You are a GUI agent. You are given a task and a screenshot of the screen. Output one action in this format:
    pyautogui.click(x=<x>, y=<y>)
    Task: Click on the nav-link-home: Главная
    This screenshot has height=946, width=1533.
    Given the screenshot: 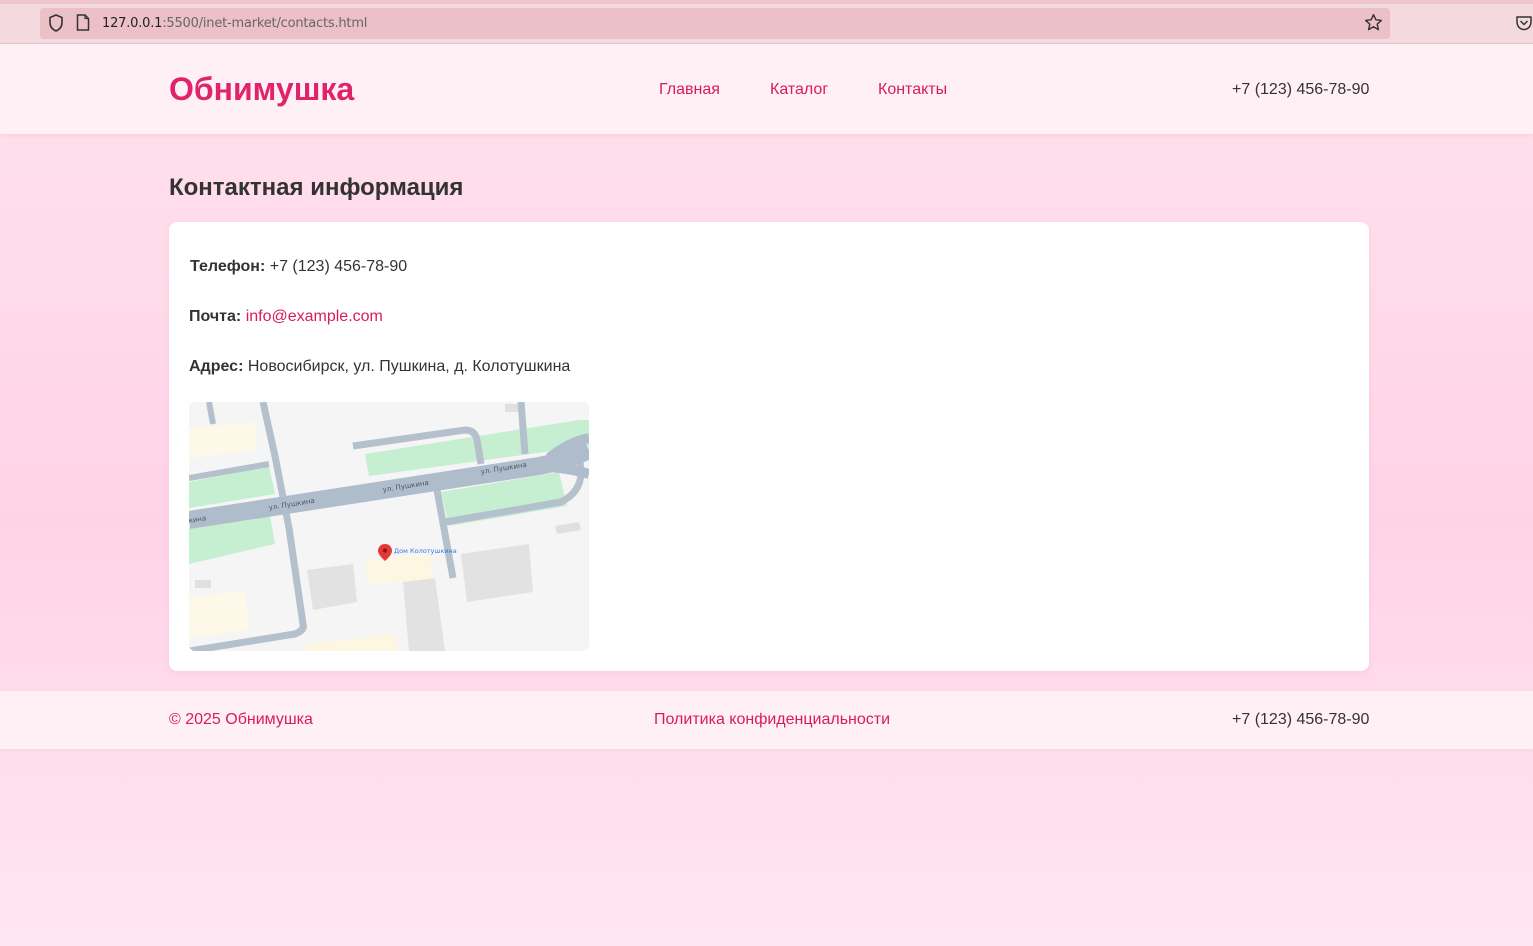 What is the action you would take?
    pyautogui.click(x=689, y=90)
    